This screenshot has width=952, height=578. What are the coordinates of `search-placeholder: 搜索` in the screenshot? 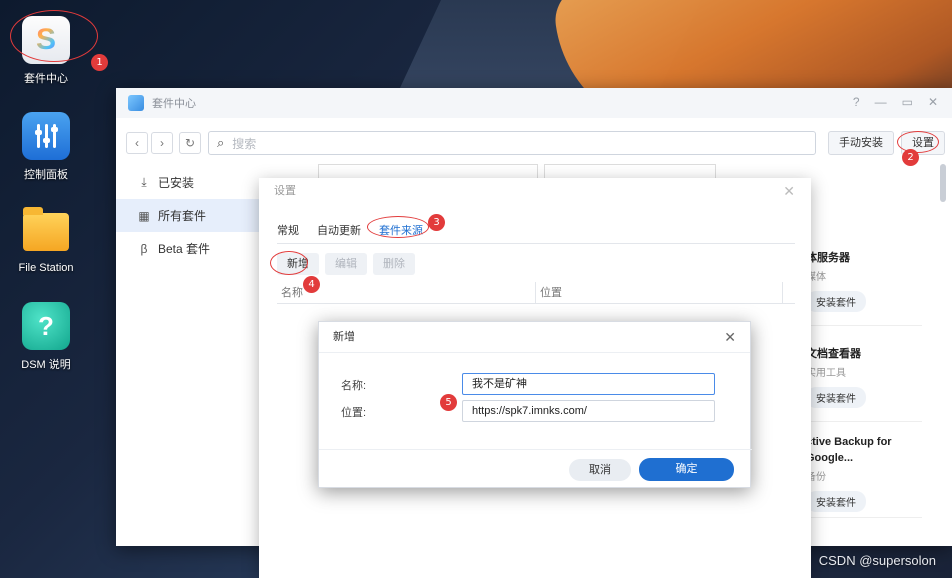 It's located at (244, 143).